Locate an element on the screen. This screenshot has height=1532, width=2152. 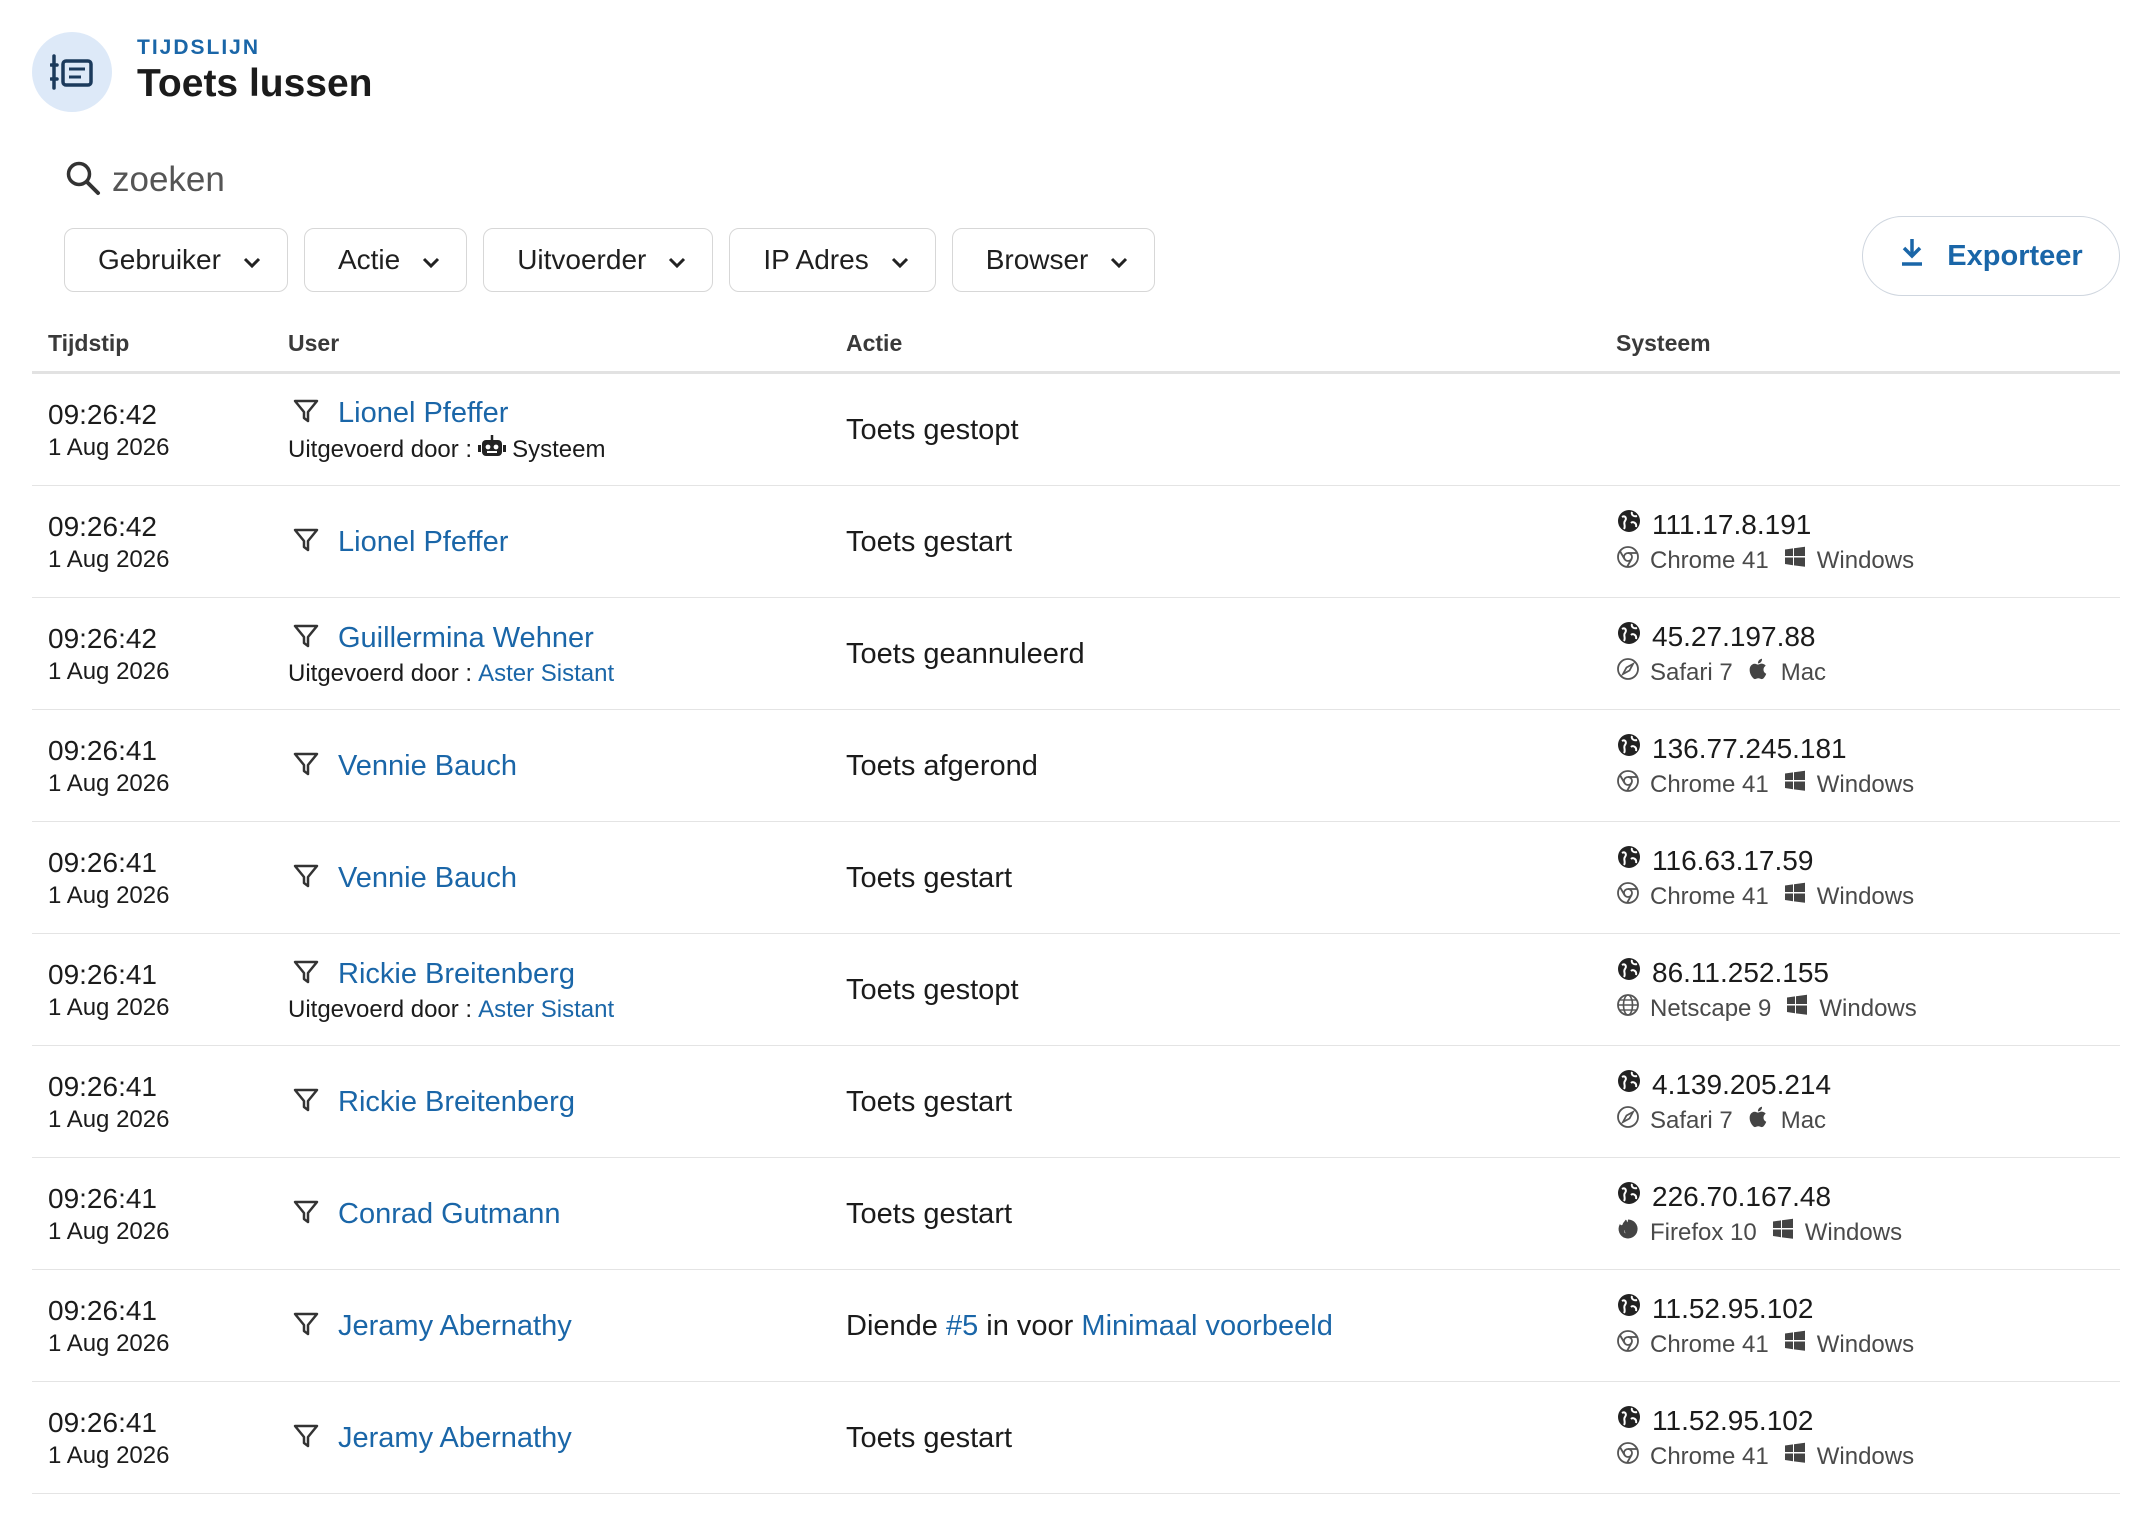
user-link: Guillermina Wehner is located at coordinates (466, 638).